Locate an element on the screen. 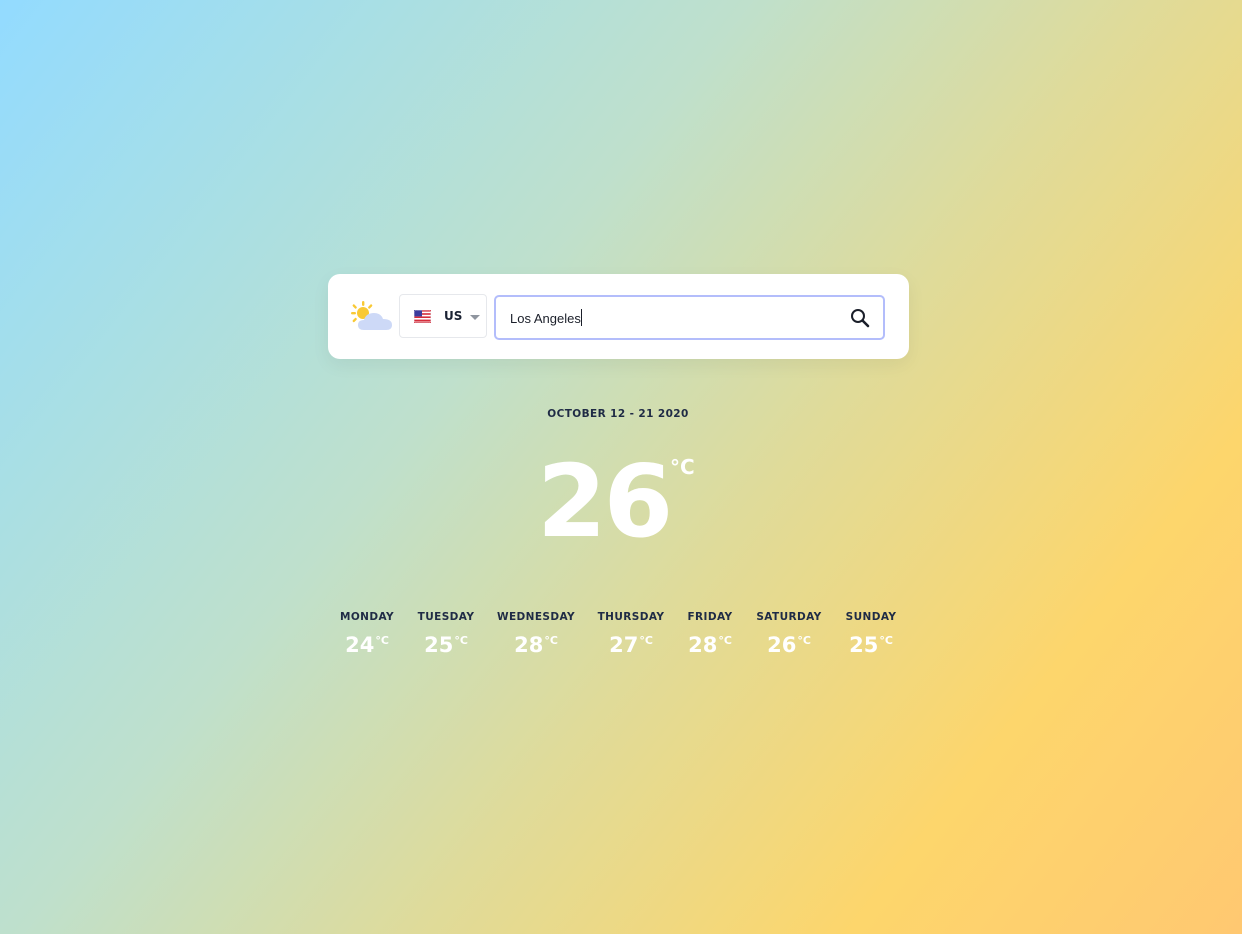 The width and height of the screenshot is (1242, 934). chevron-down-icon is located at coordinates (475, 317).